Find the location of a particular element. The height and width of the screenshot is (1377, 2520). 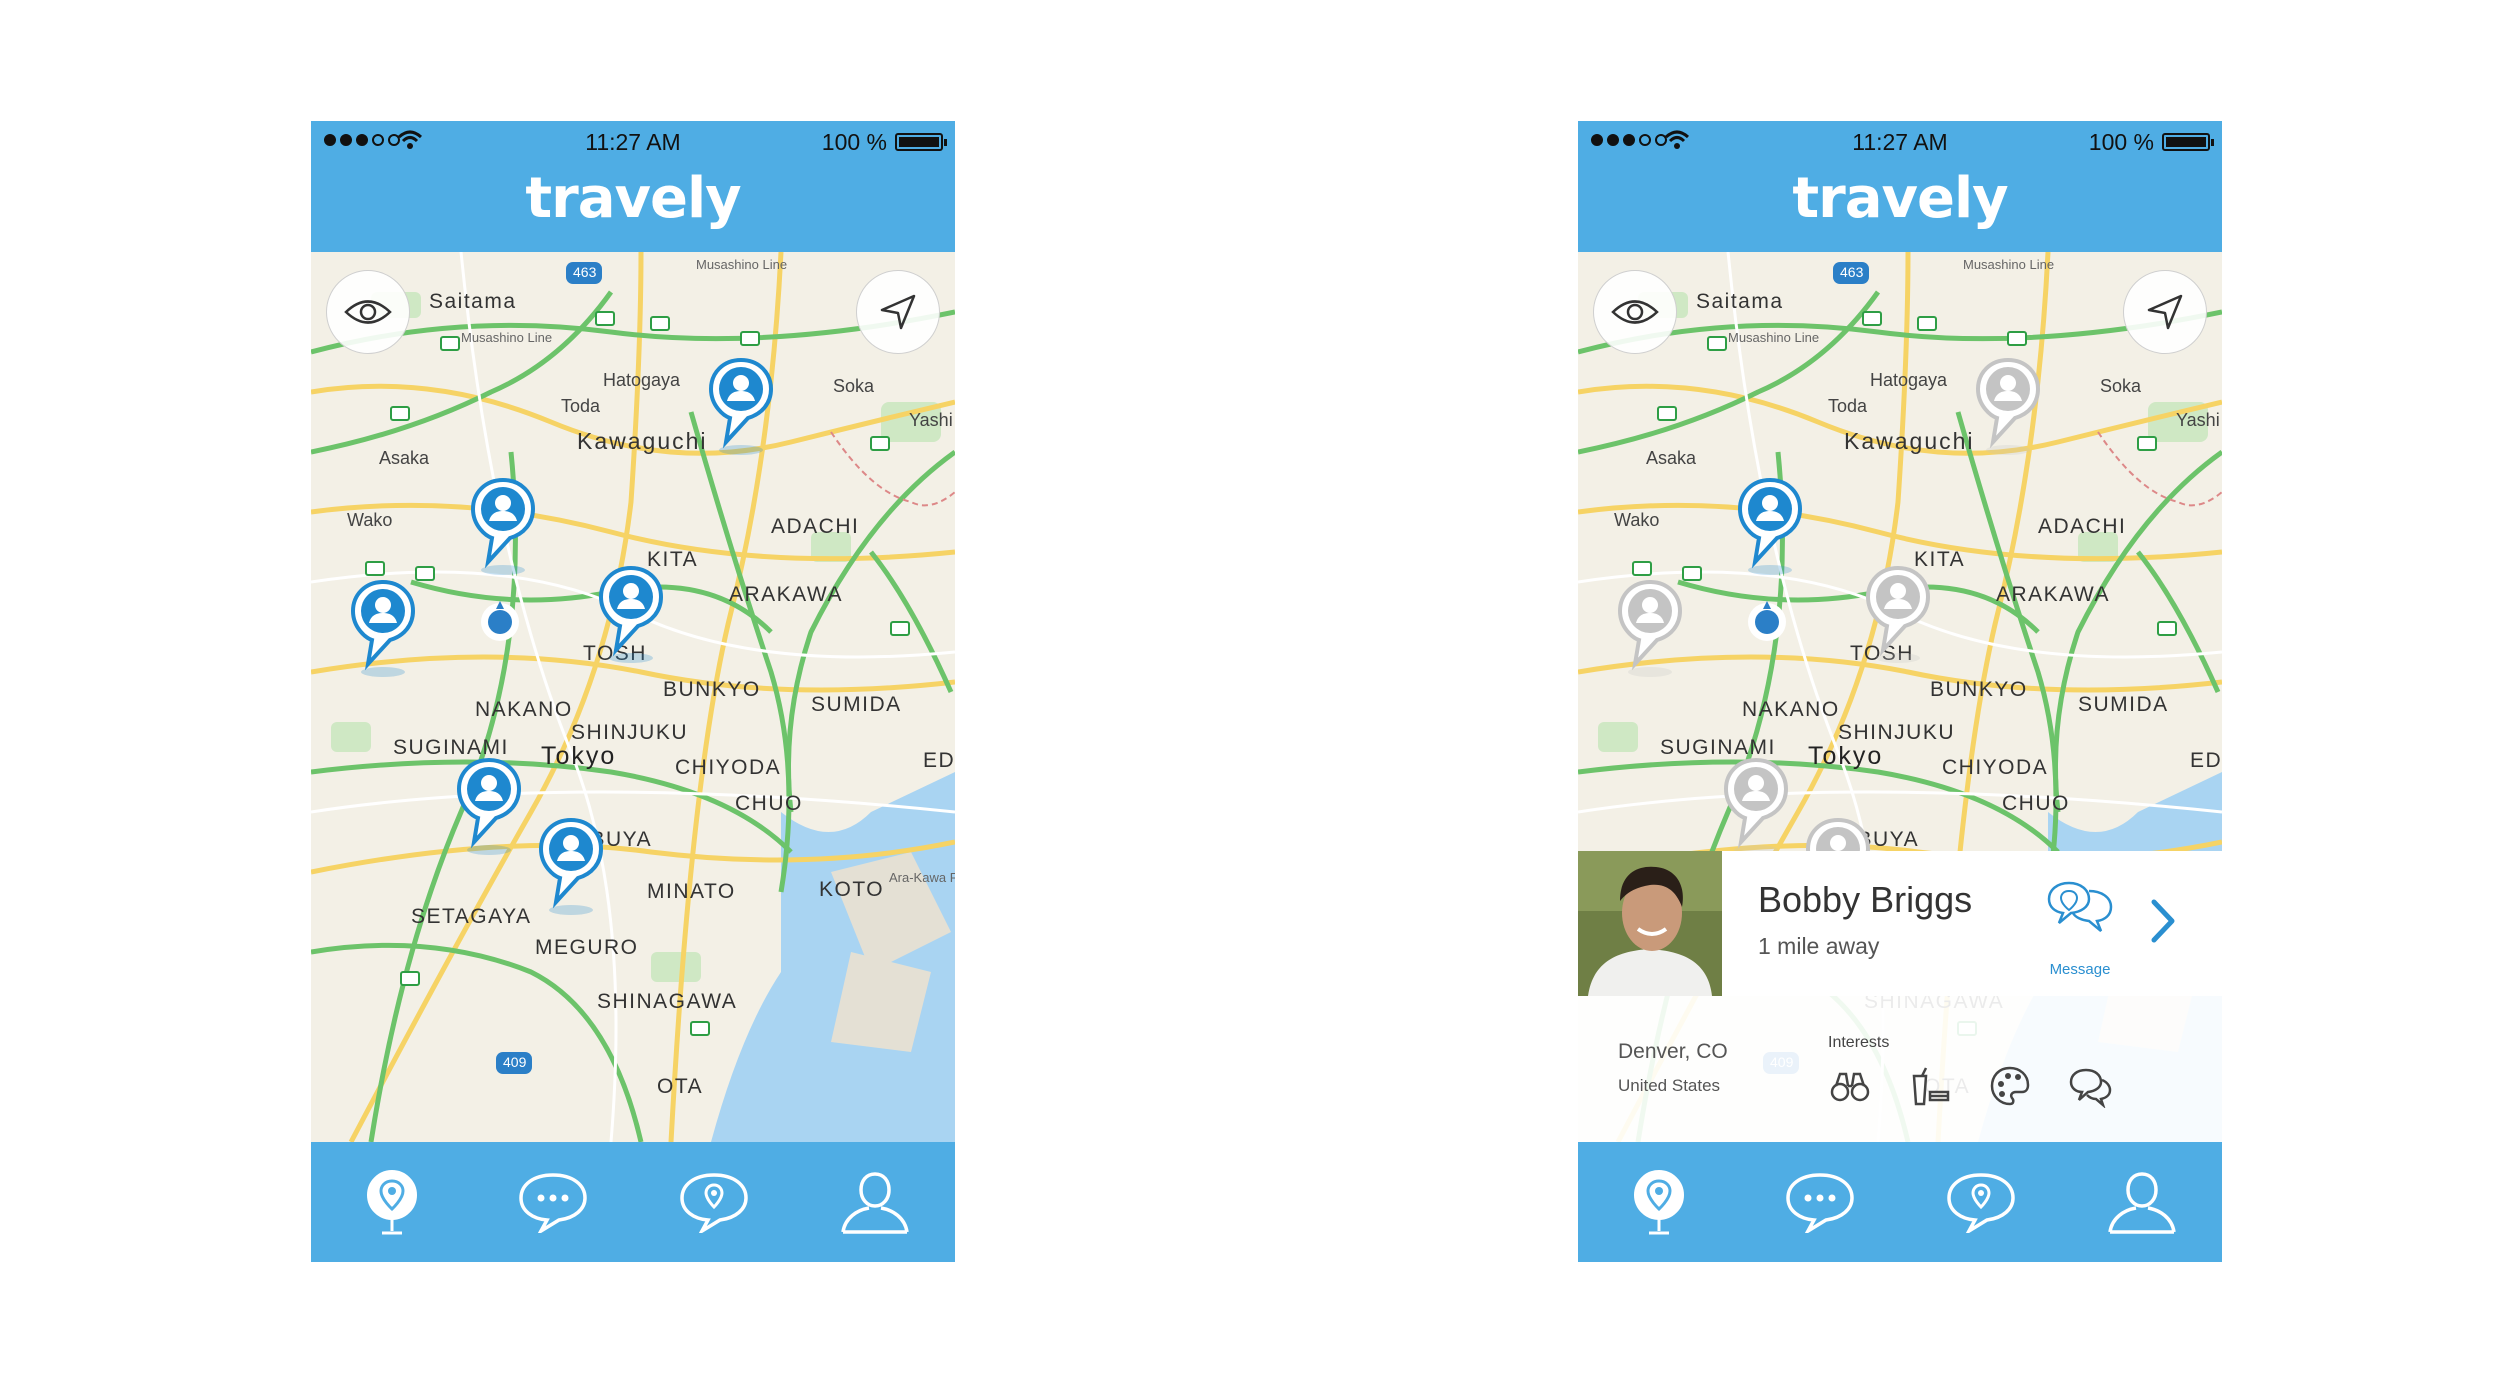

profile-details: Denver, CO United States Interests is located at coordinates (1900, 1069).